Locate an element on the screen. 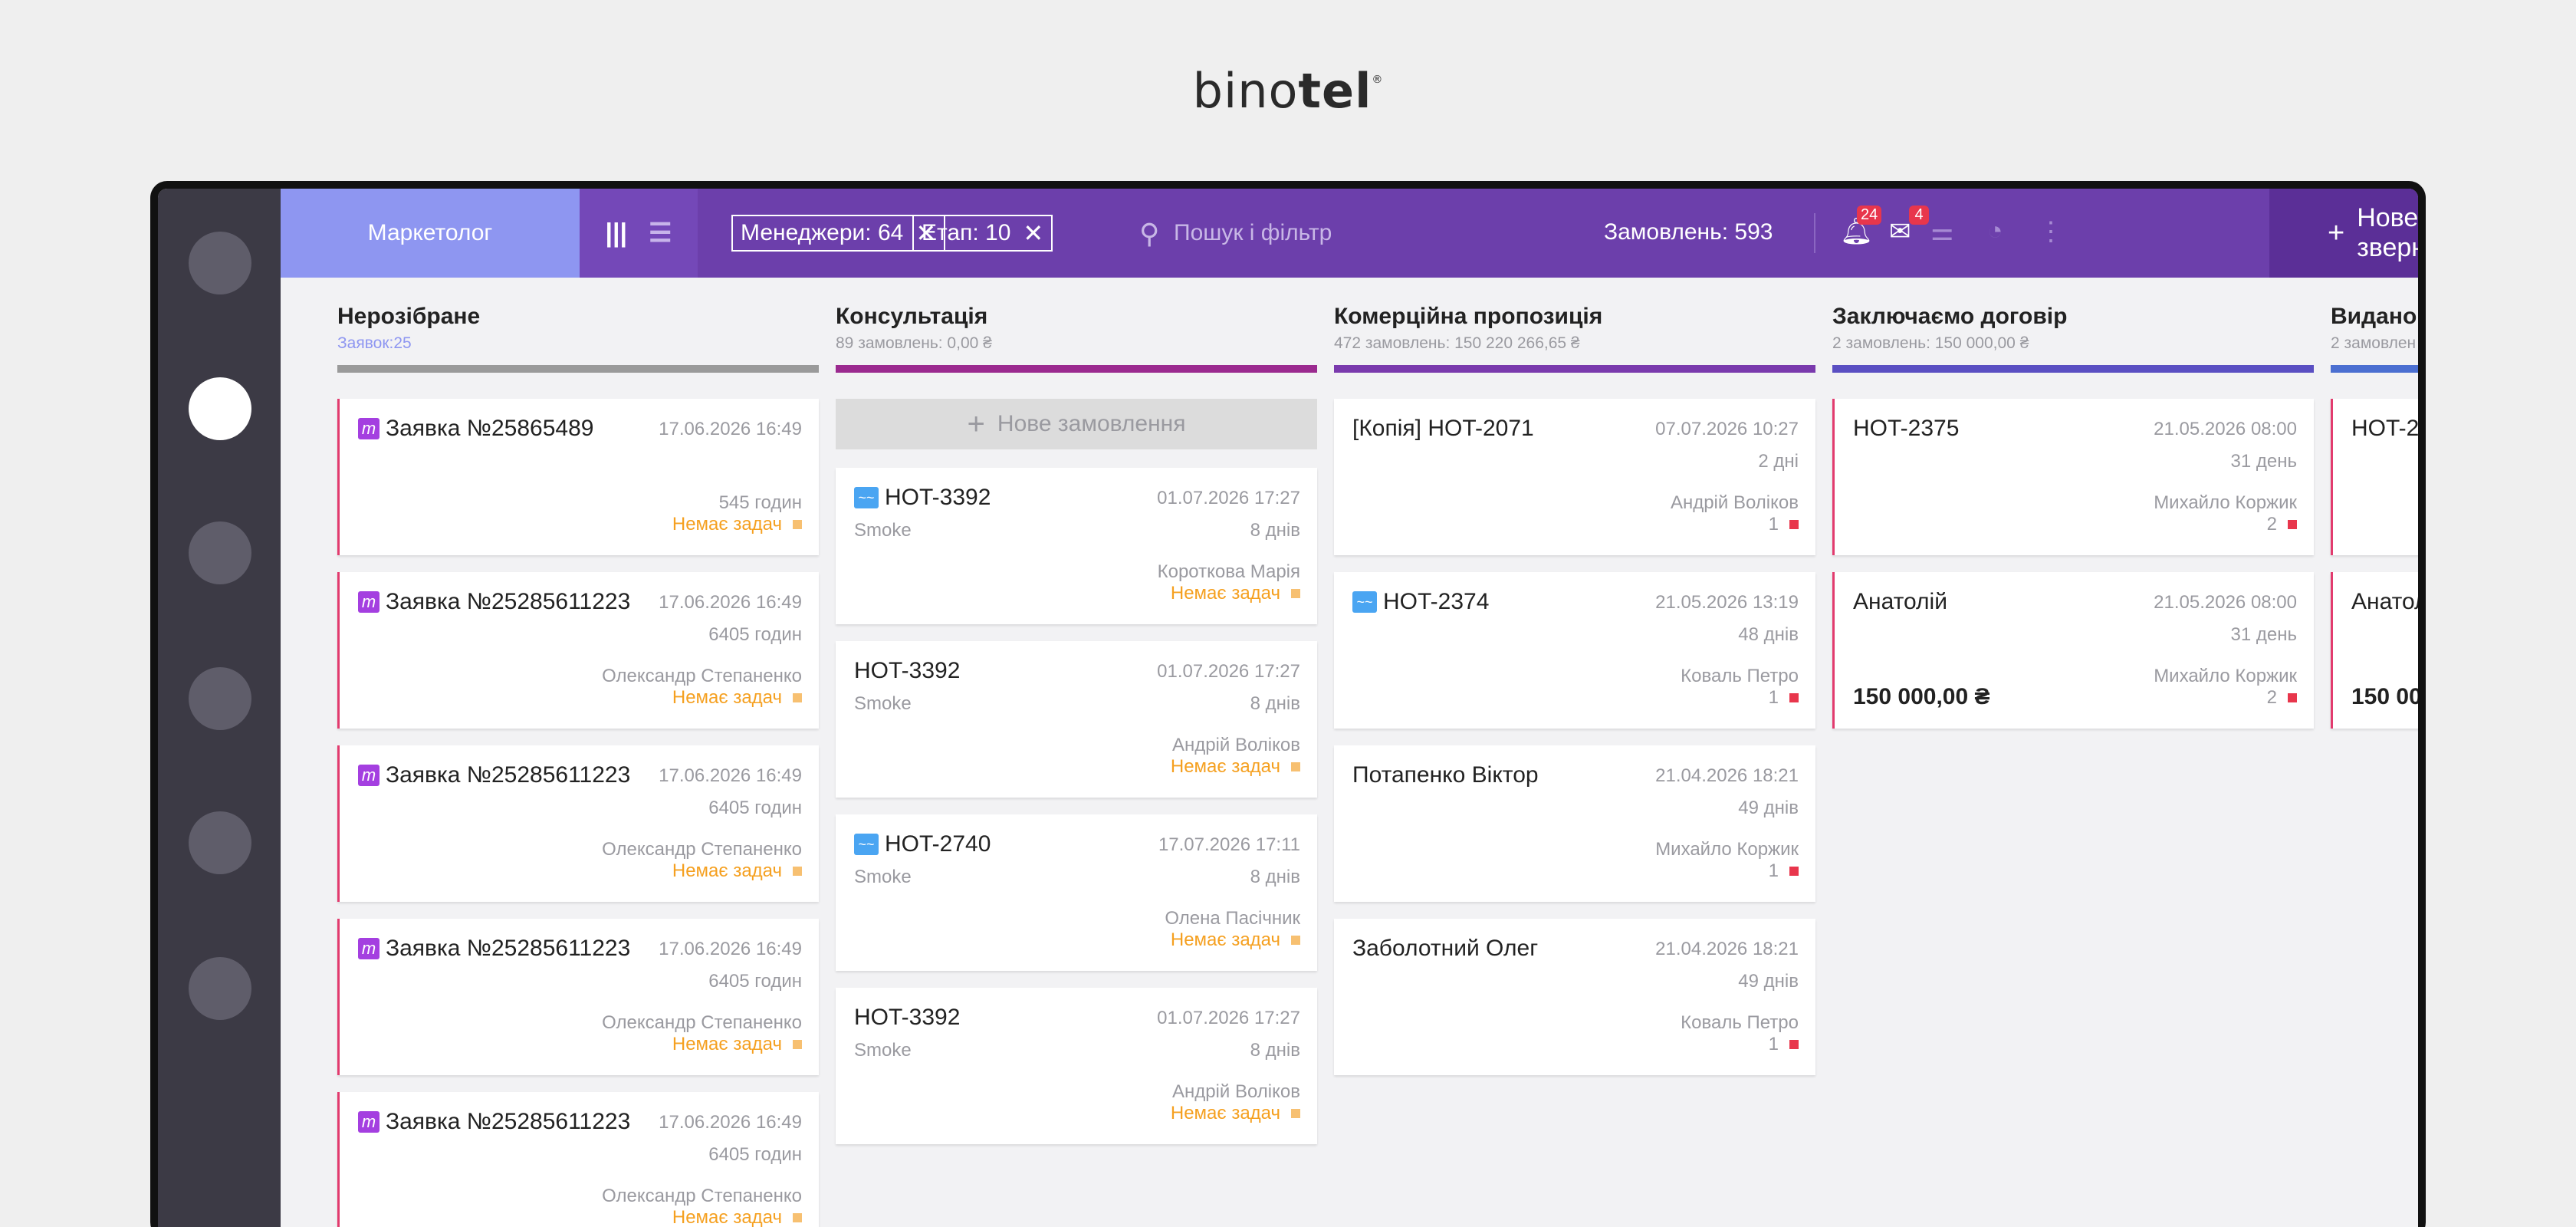 This screenshot has width=2576, height=1227. card-person: Андрій Воліков is located at coordinates (1235, 745).